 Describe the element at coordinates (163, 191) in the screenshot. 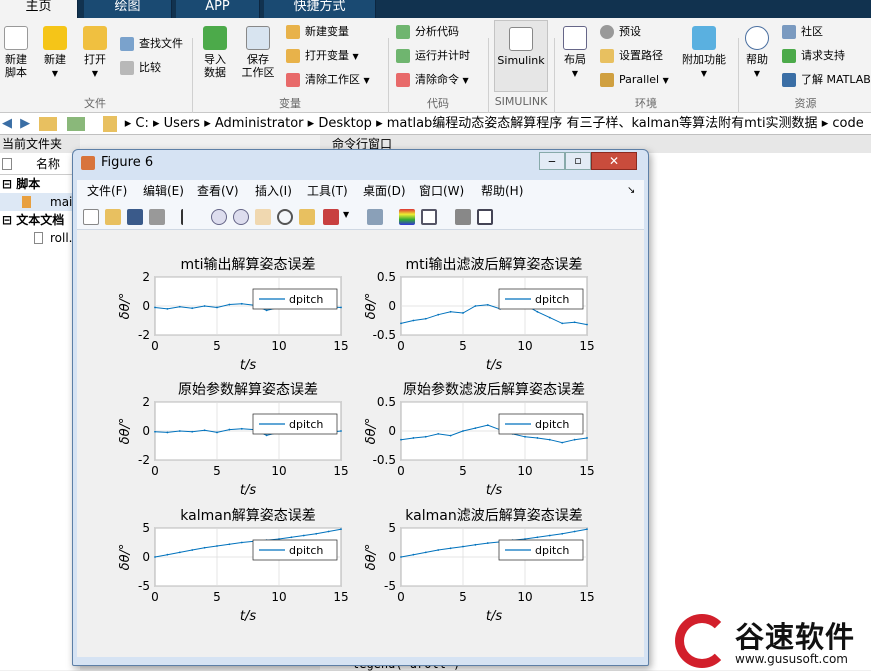

I see `menu-edit: 编辑(E)` at that location.